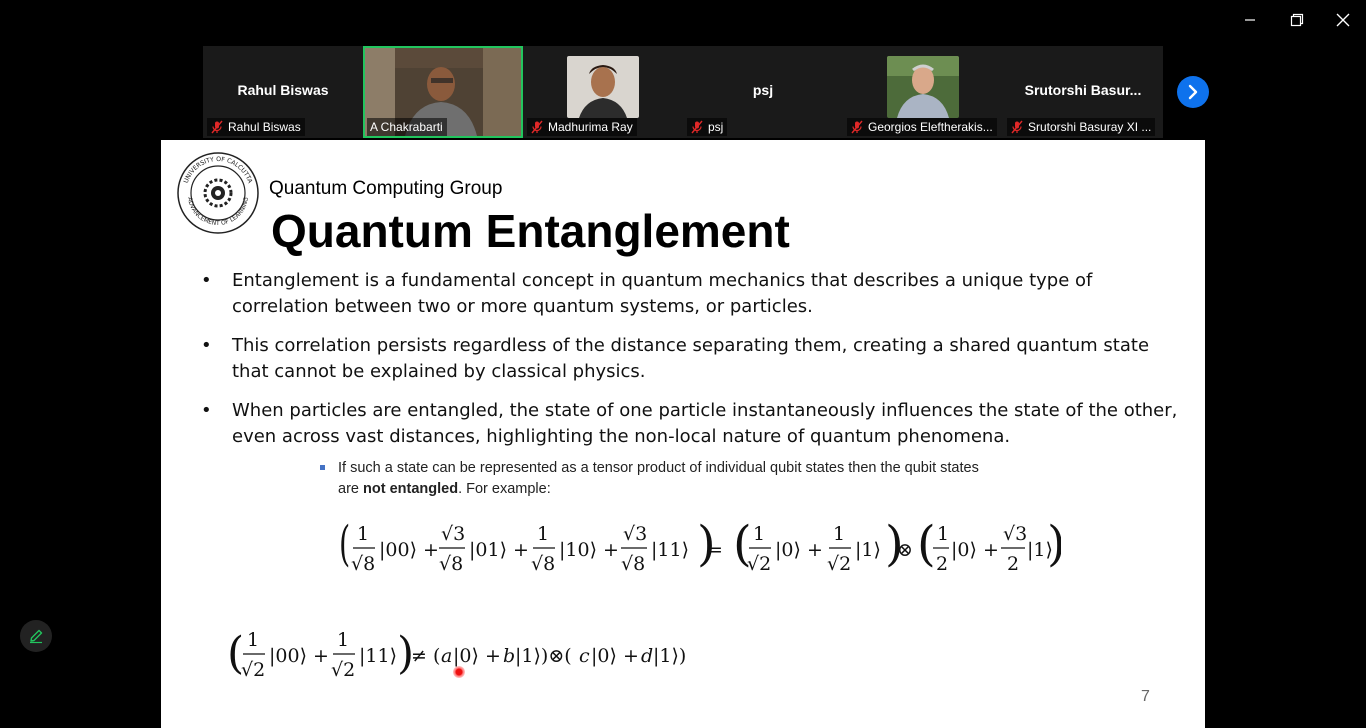  I want to click on close-button, so click(1343, 20).